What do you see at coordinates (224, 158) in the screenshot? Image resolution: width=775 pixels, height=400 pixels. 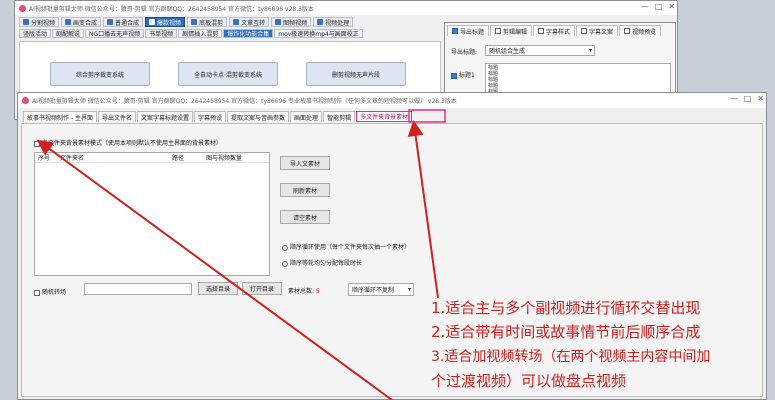 I see `col-count: 图与视频数量` at bounding box center [224, 158].